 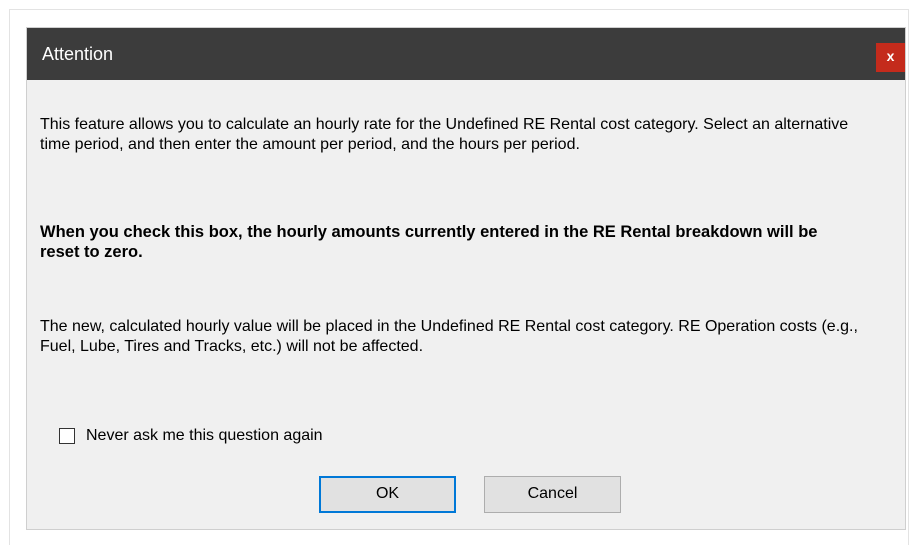 What do you see at coordinates (552, 494) in the screenshot?
I see `cancel-button: Cancel` at bounding box center [552, 494].